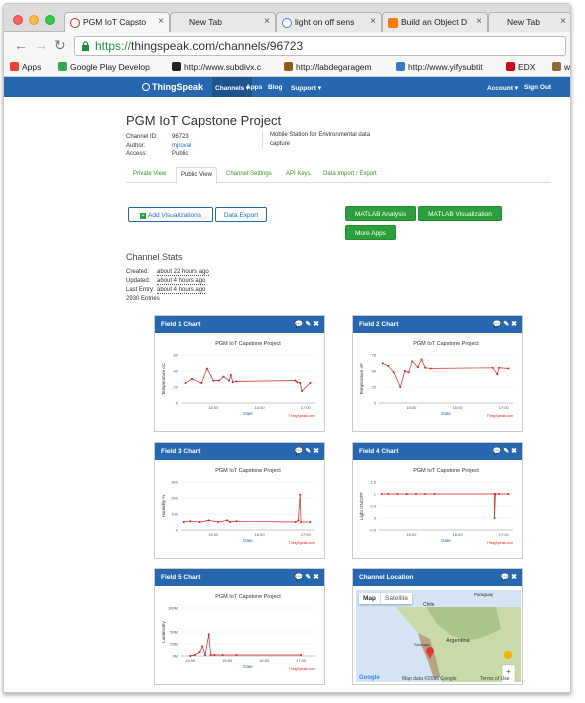 The width and height of the screenshot is (585, 703). Describe the element at coordinates (174, 498) in the screenshot. I see `y-tick-label: 200` at that location.